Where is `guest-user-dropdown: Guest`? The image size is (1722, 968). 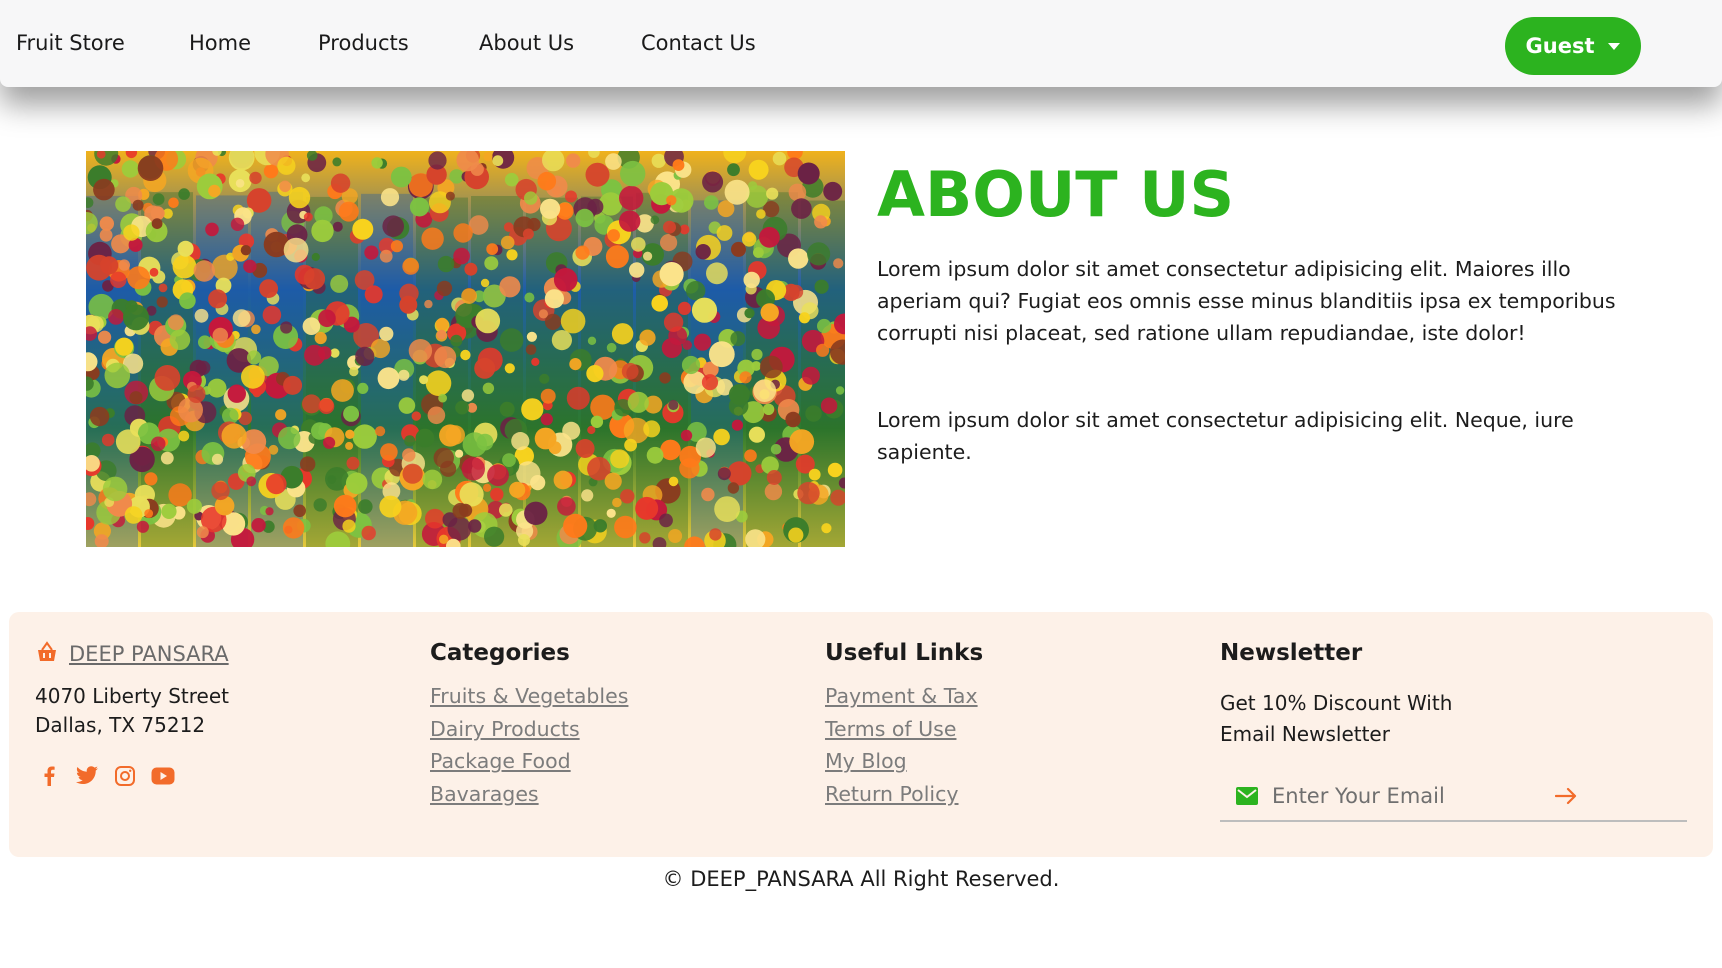
guest-user-dropdown: Guest is located at coordinates (1573, 46).